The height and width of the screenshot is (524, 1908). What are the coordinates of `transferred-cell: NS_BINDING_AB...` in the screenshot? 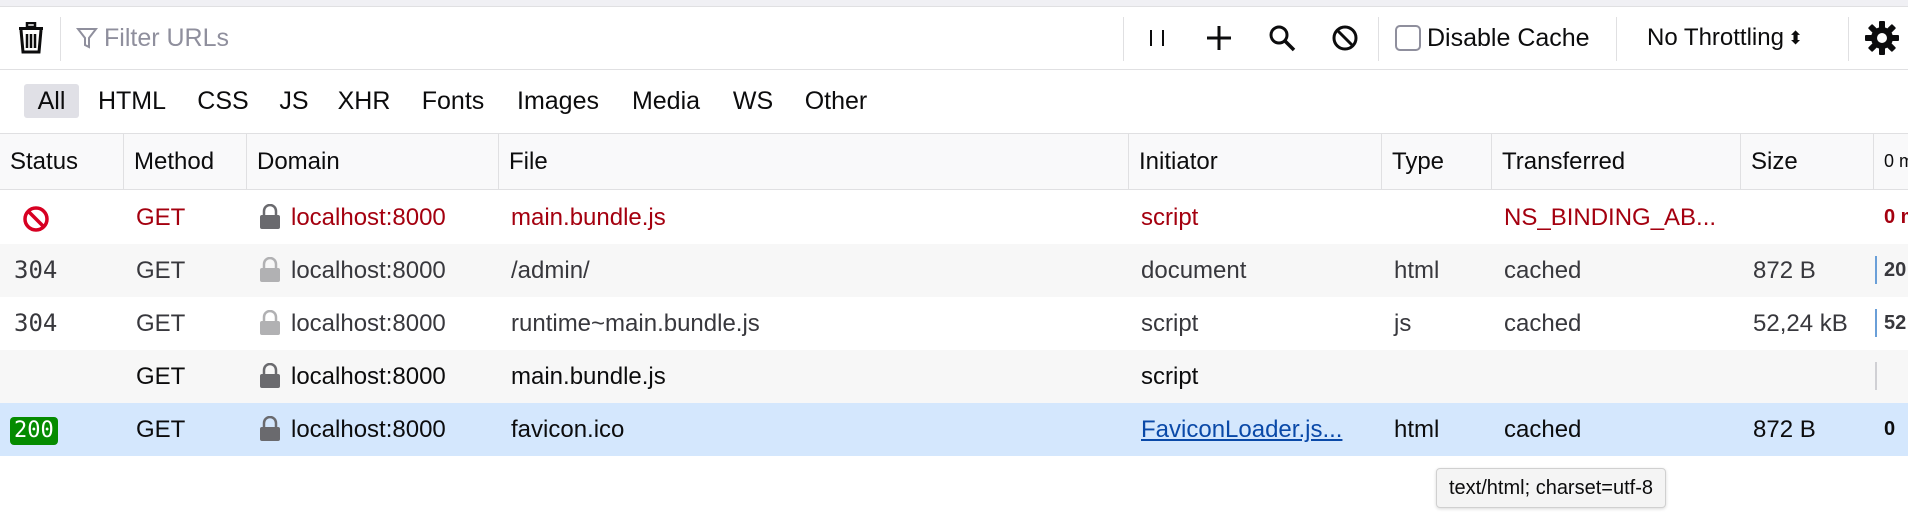 It's located at (1610, 217).